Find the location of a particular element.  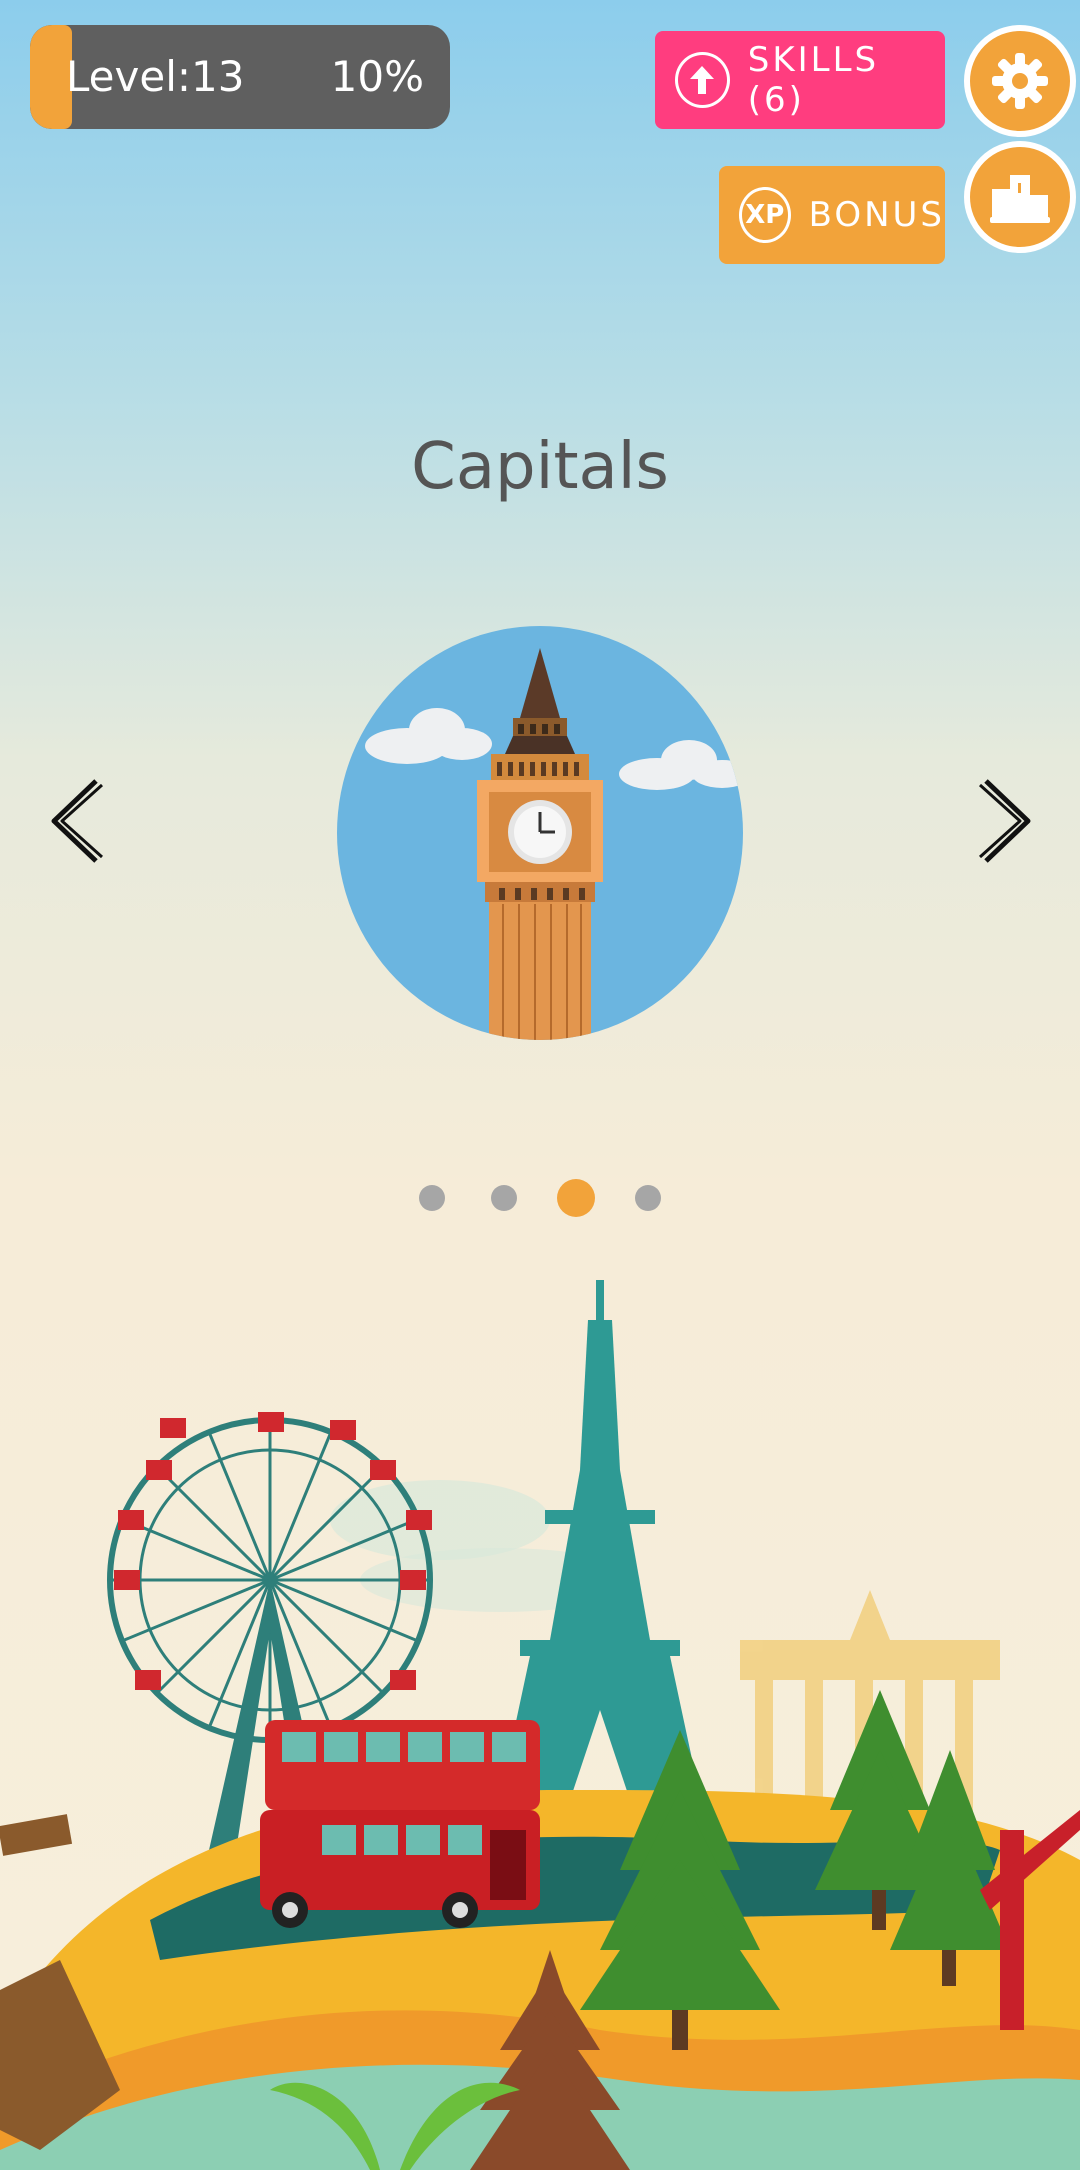

category-title: Capitals is located at coordinates (540, 467).